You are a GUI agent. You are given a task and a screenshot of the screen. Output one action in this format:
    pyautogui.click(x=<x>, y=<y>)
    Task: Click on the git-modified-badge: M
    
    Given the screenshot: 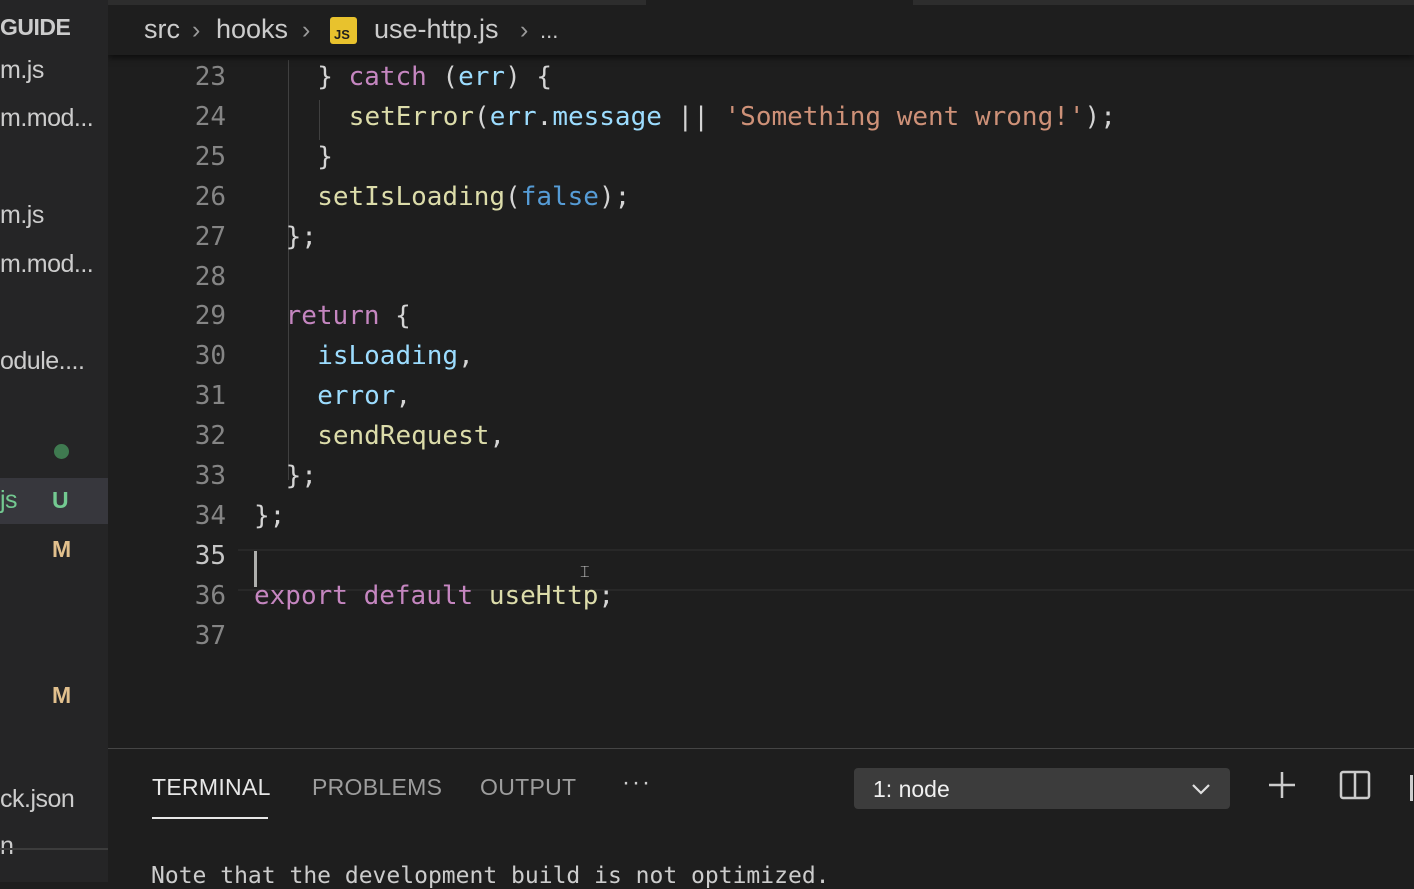 What is the action you would take?
    pyautogui.click(x=62, y=695)
    